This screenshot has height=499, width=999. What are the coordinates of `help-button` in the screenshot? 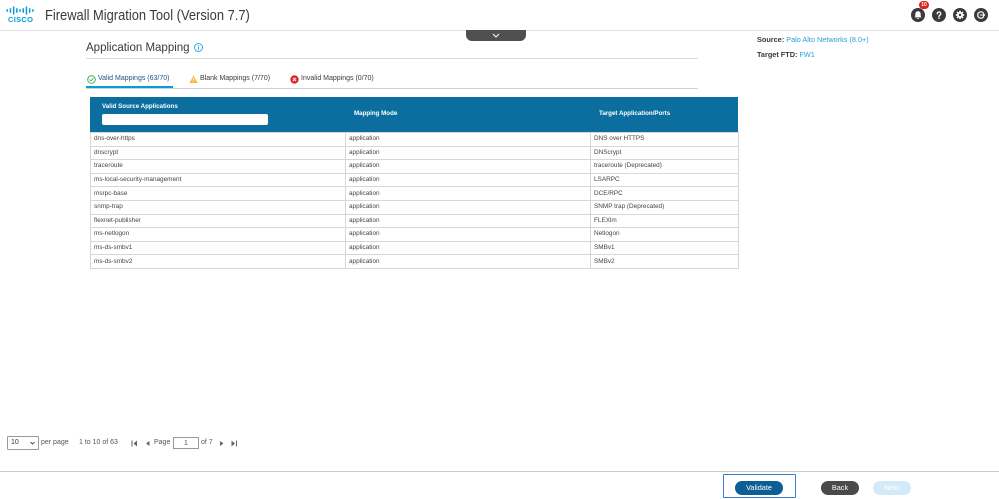 It's located at (939, 15).